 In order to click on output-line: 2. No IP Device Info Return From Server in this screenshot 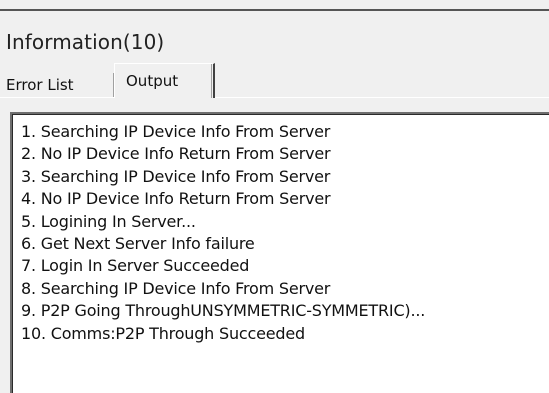, I will do `click(176, 154)`.